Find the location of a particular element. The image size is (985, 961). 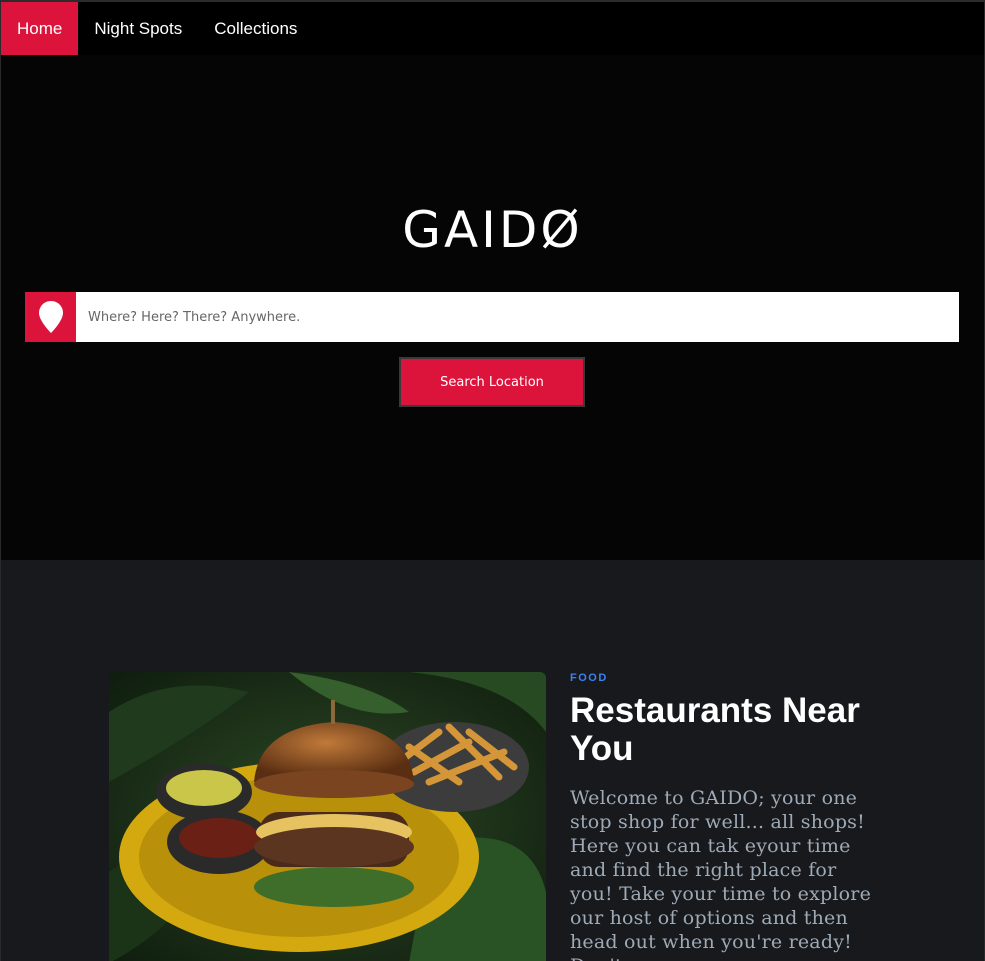

burger-photo is located at coordinates (327, 816).